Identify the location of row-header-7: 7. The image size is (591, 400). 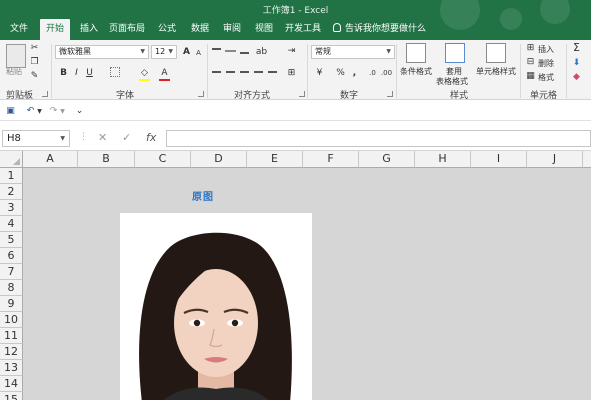
(11, 272).